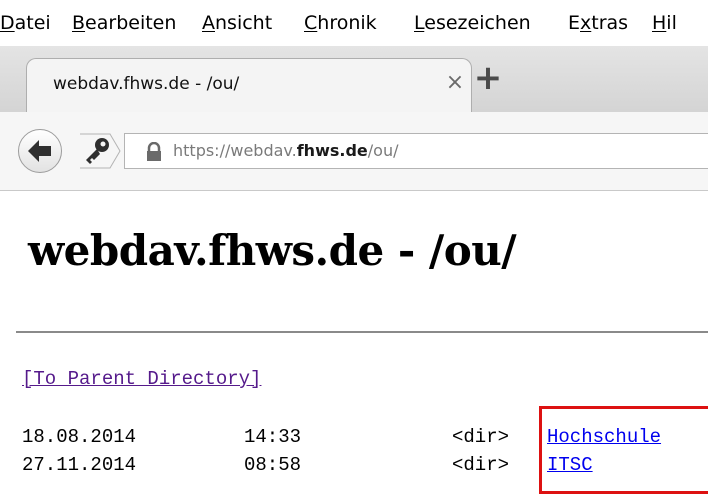  Describe the element at coordinates (623, 450) in the screenshot. I see `highlight-box` at that location.